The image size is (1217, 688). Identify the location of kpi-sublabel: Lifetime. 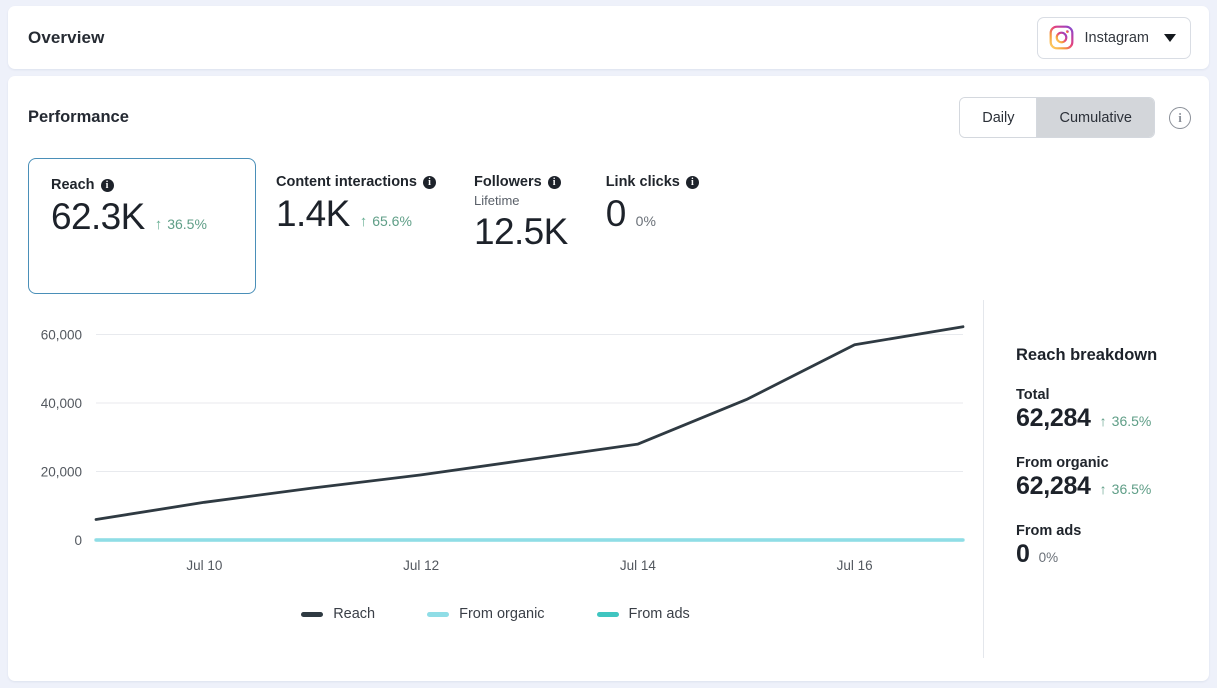
(496, 200).